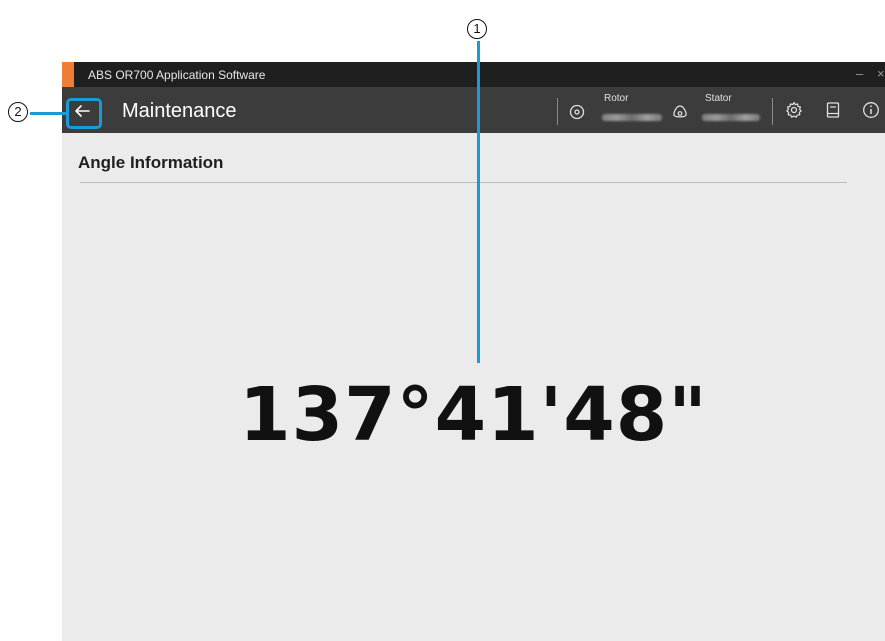  I want to click on angle-readout: 137°41'48", so click(473, 415).